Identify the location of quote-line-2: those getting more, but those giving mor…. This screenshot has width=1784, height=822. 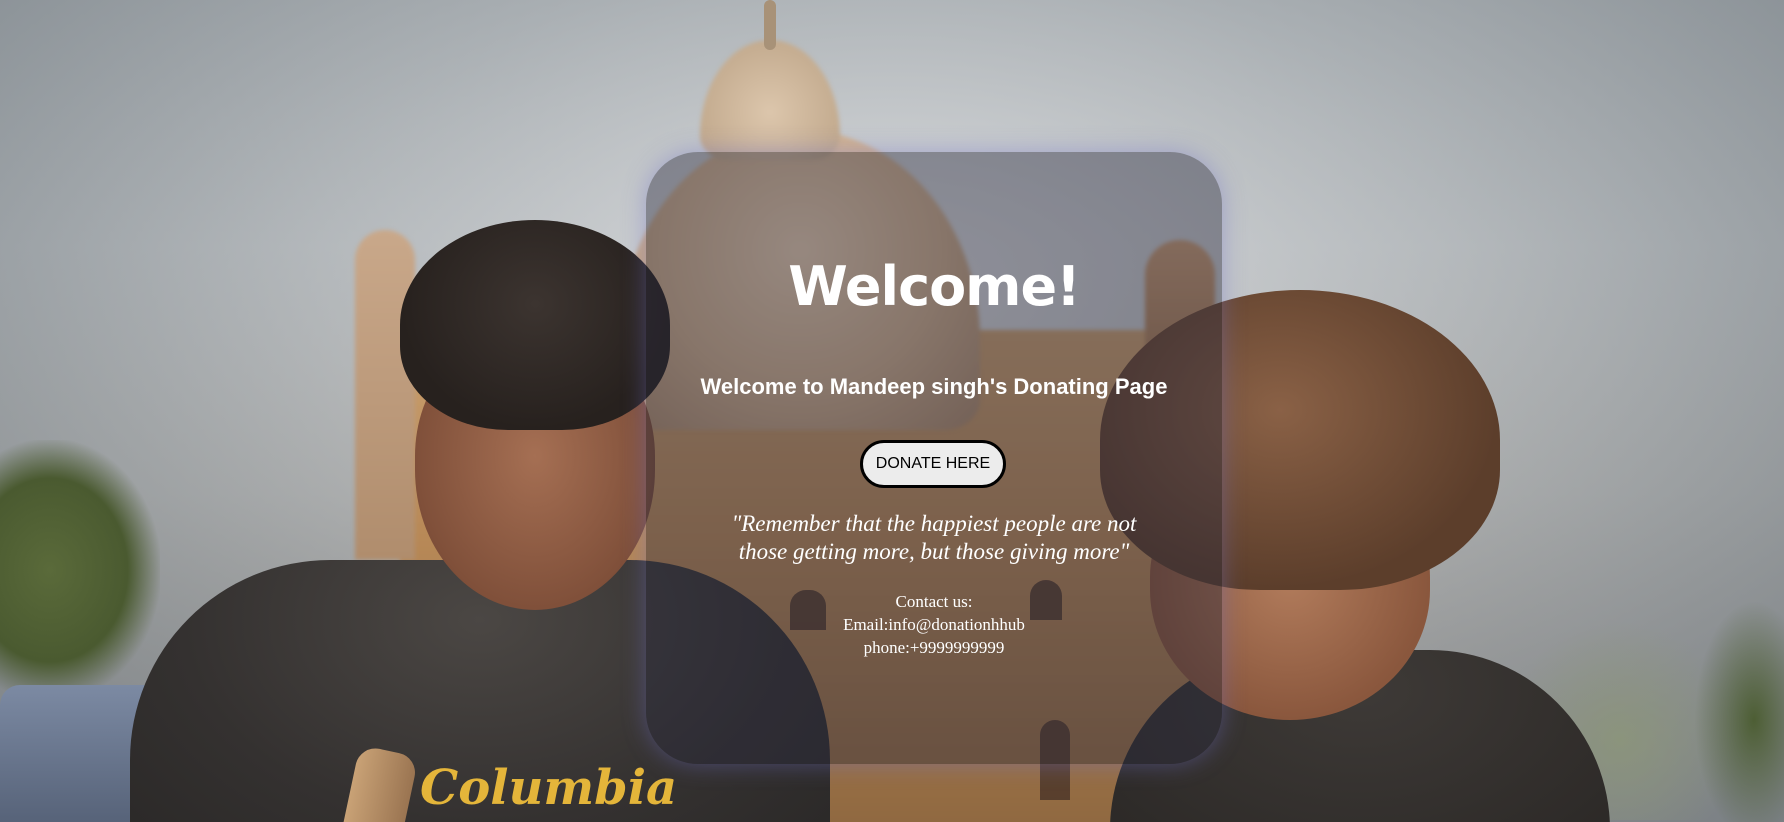
(934, 551).